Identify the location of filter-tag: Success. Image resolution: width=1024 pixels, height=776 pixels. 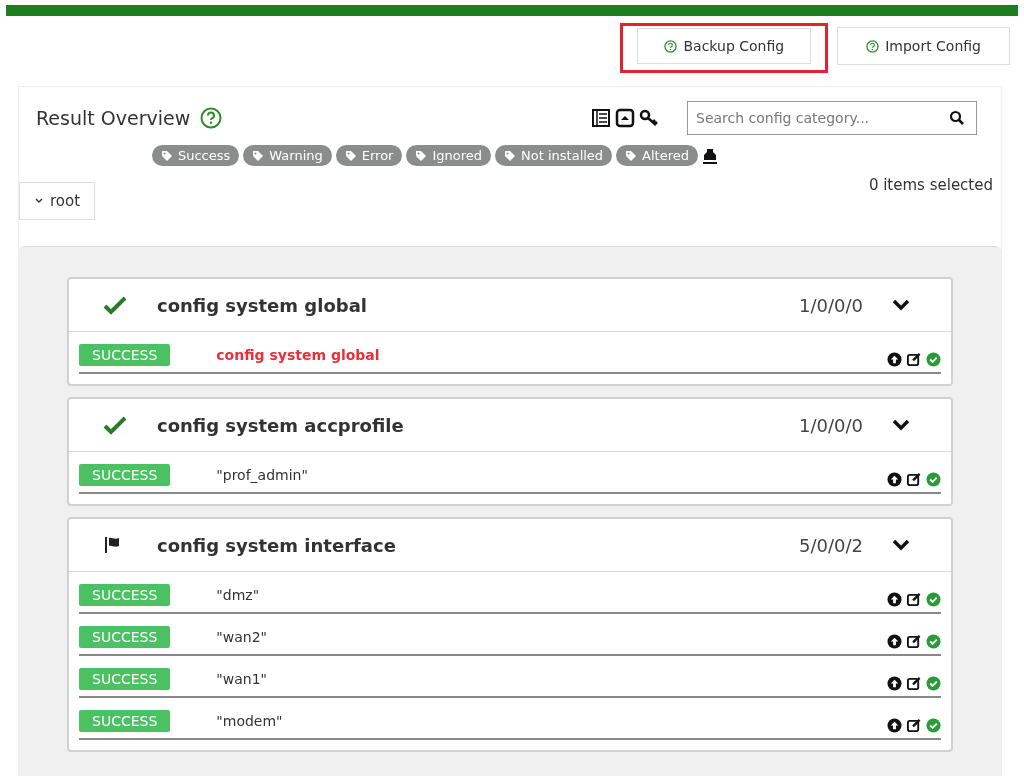
(195, 155).